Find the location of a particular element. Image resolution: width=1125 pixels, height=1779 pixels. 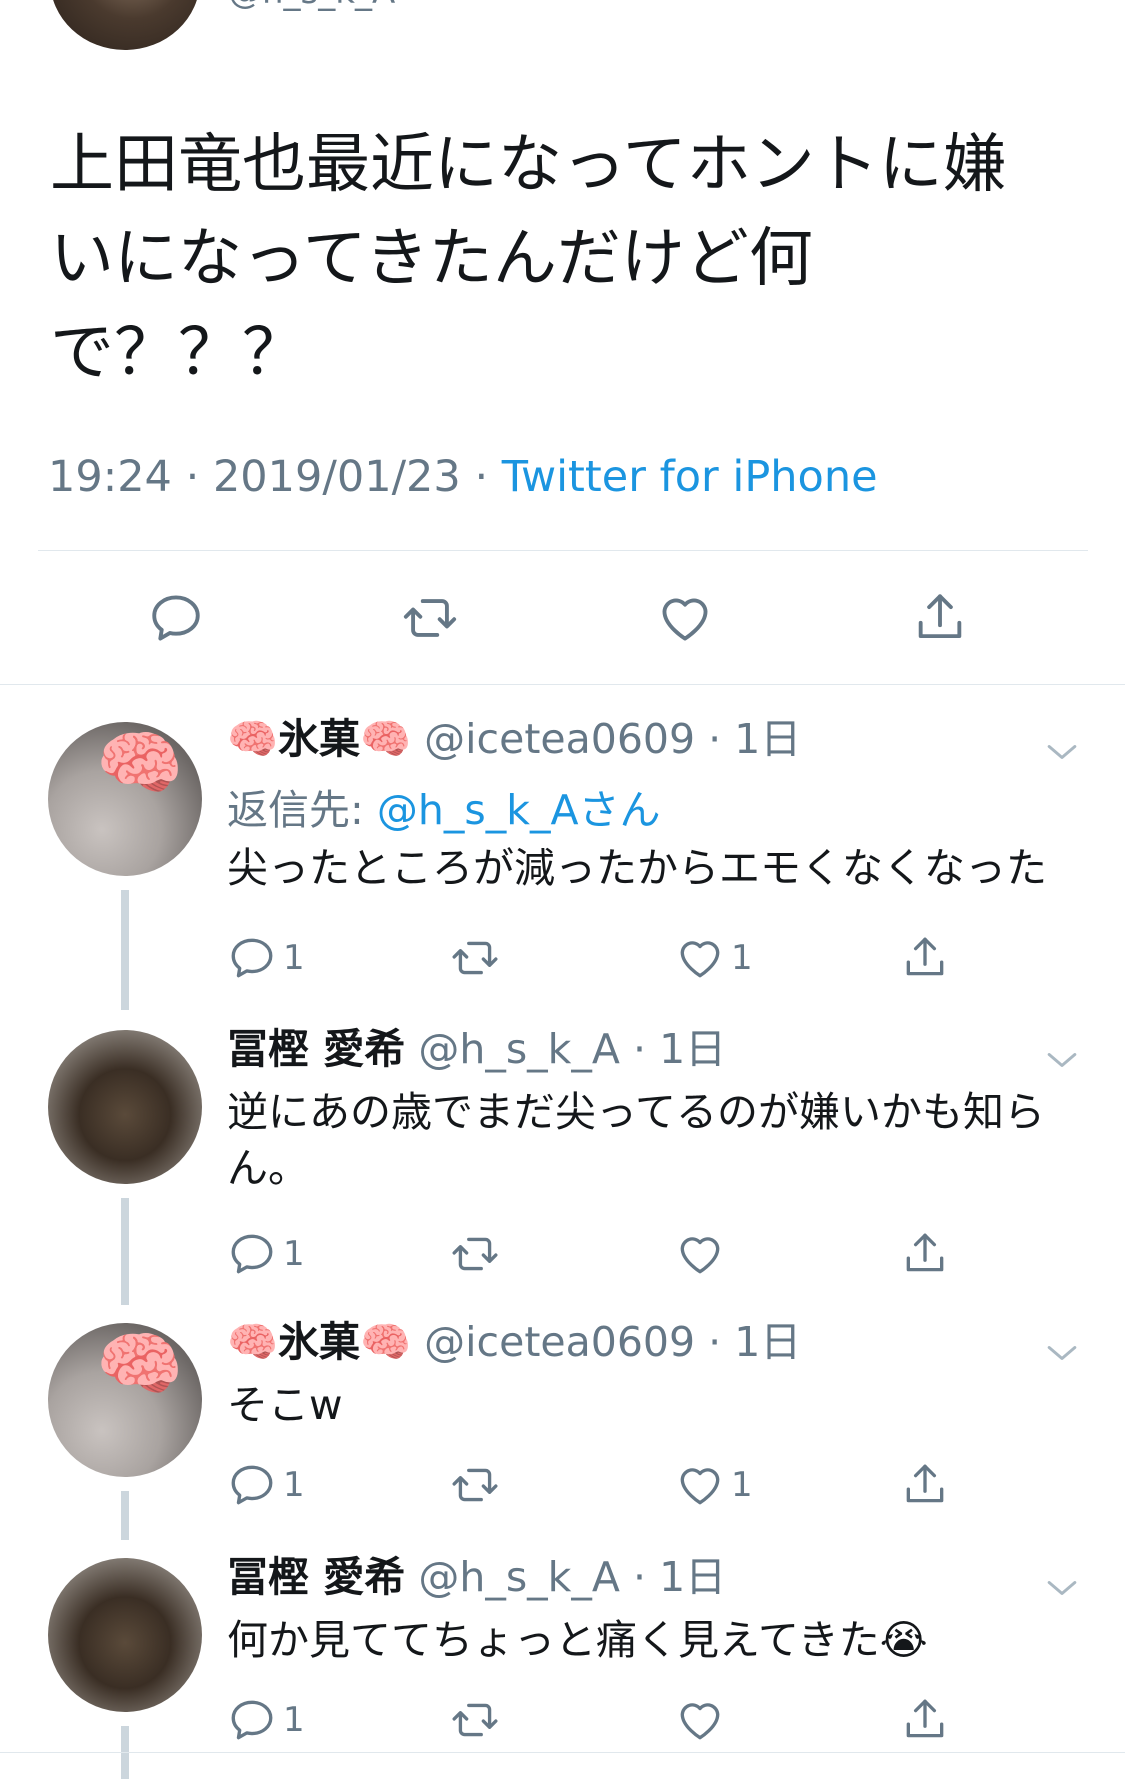

reply-item: 🧠 🧠氷菓🧠 @icetea0609 · 1日 そこw 1 1 is located at coordinates (562, 1422).